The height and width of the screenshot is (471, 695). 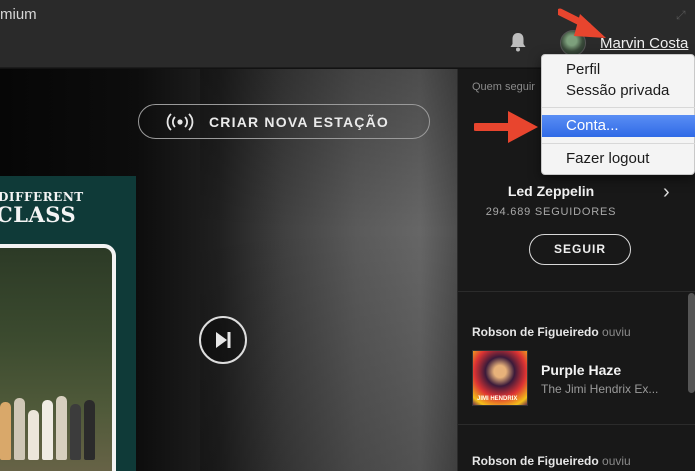 I want to click on scrollbar, so click(x=691, y=343).